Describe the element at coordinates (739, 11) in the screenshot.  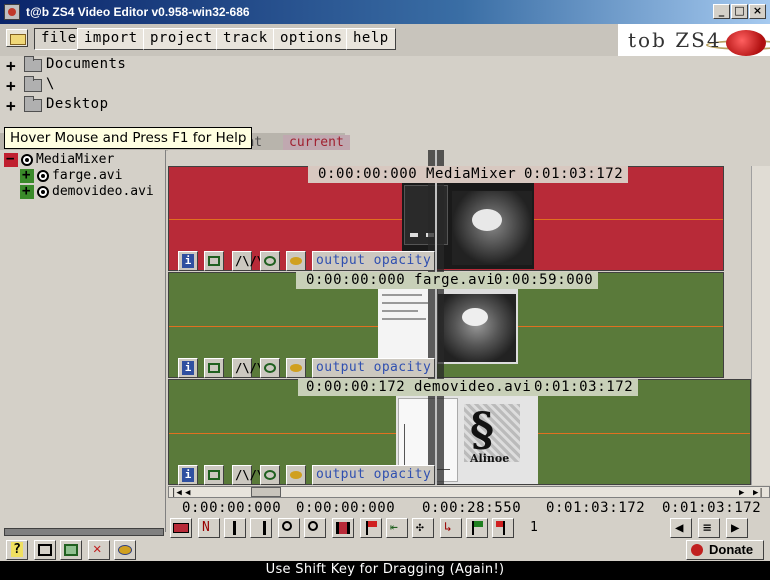
I see `maximize-button: □` at that location.